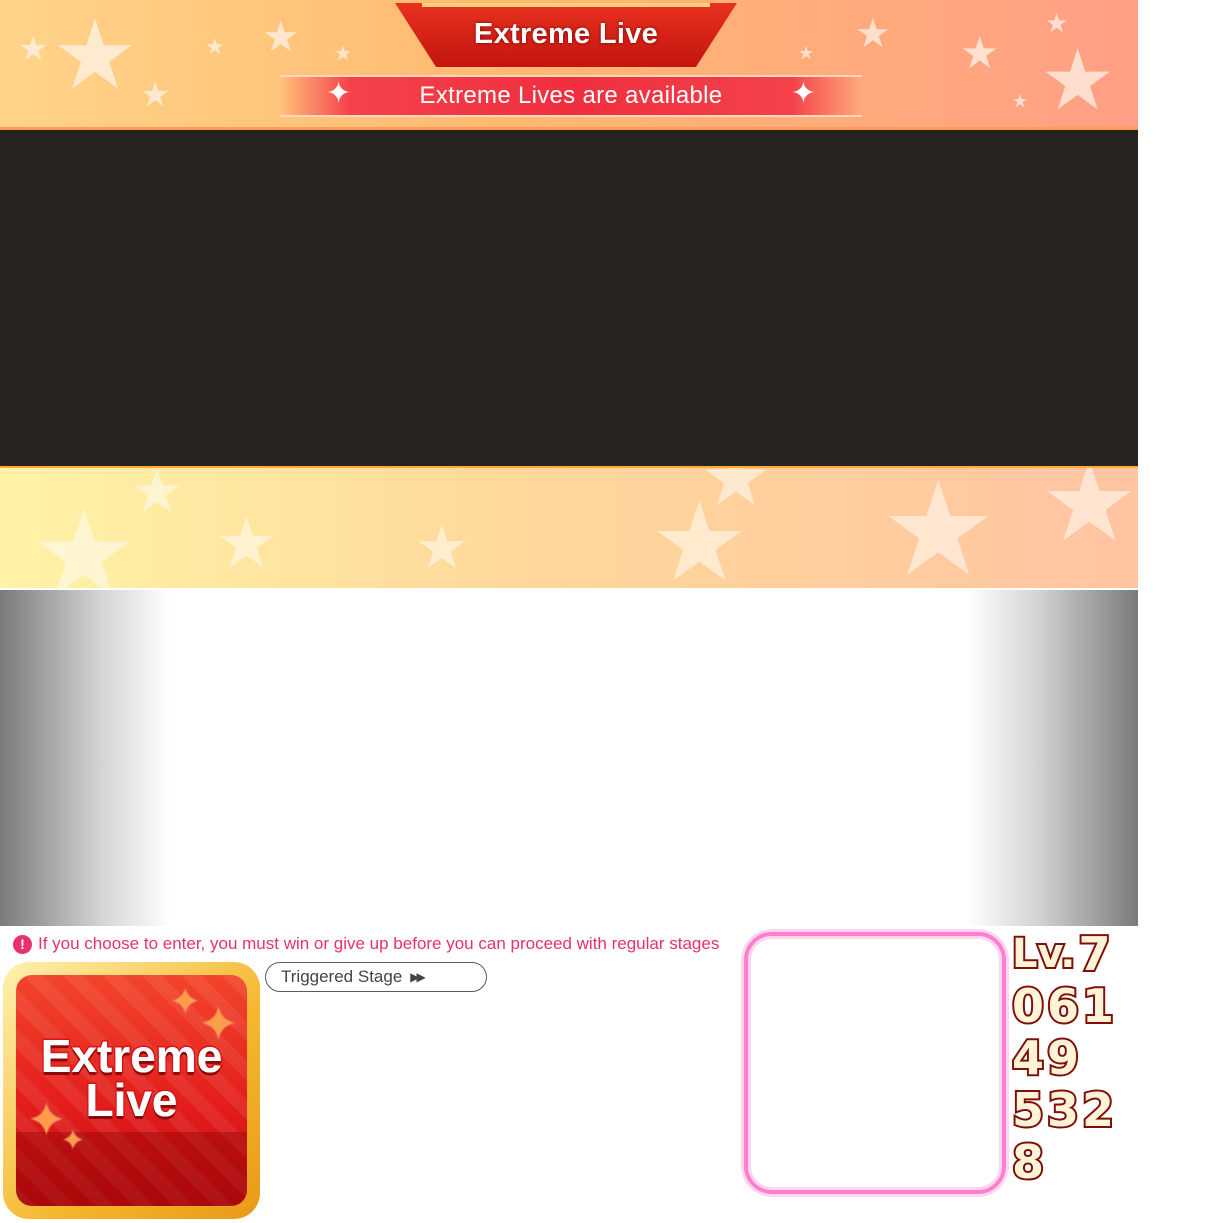 The image size is (1223, 1223). What do you see at coordinates (418, 977) in the screenshot?
I see `double-chevron-right-icon: ▶▶` at bounding box center [418, 977].